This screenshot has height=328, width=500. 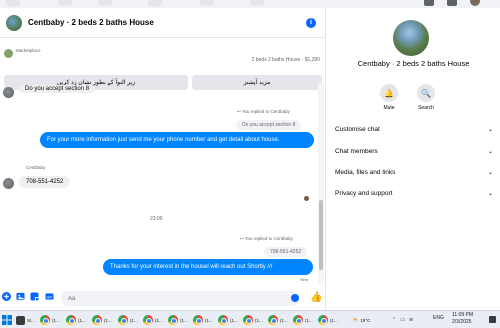 I want to click on tray-icons: ⌃ ▭ ≋, so click(x=402, y=320).